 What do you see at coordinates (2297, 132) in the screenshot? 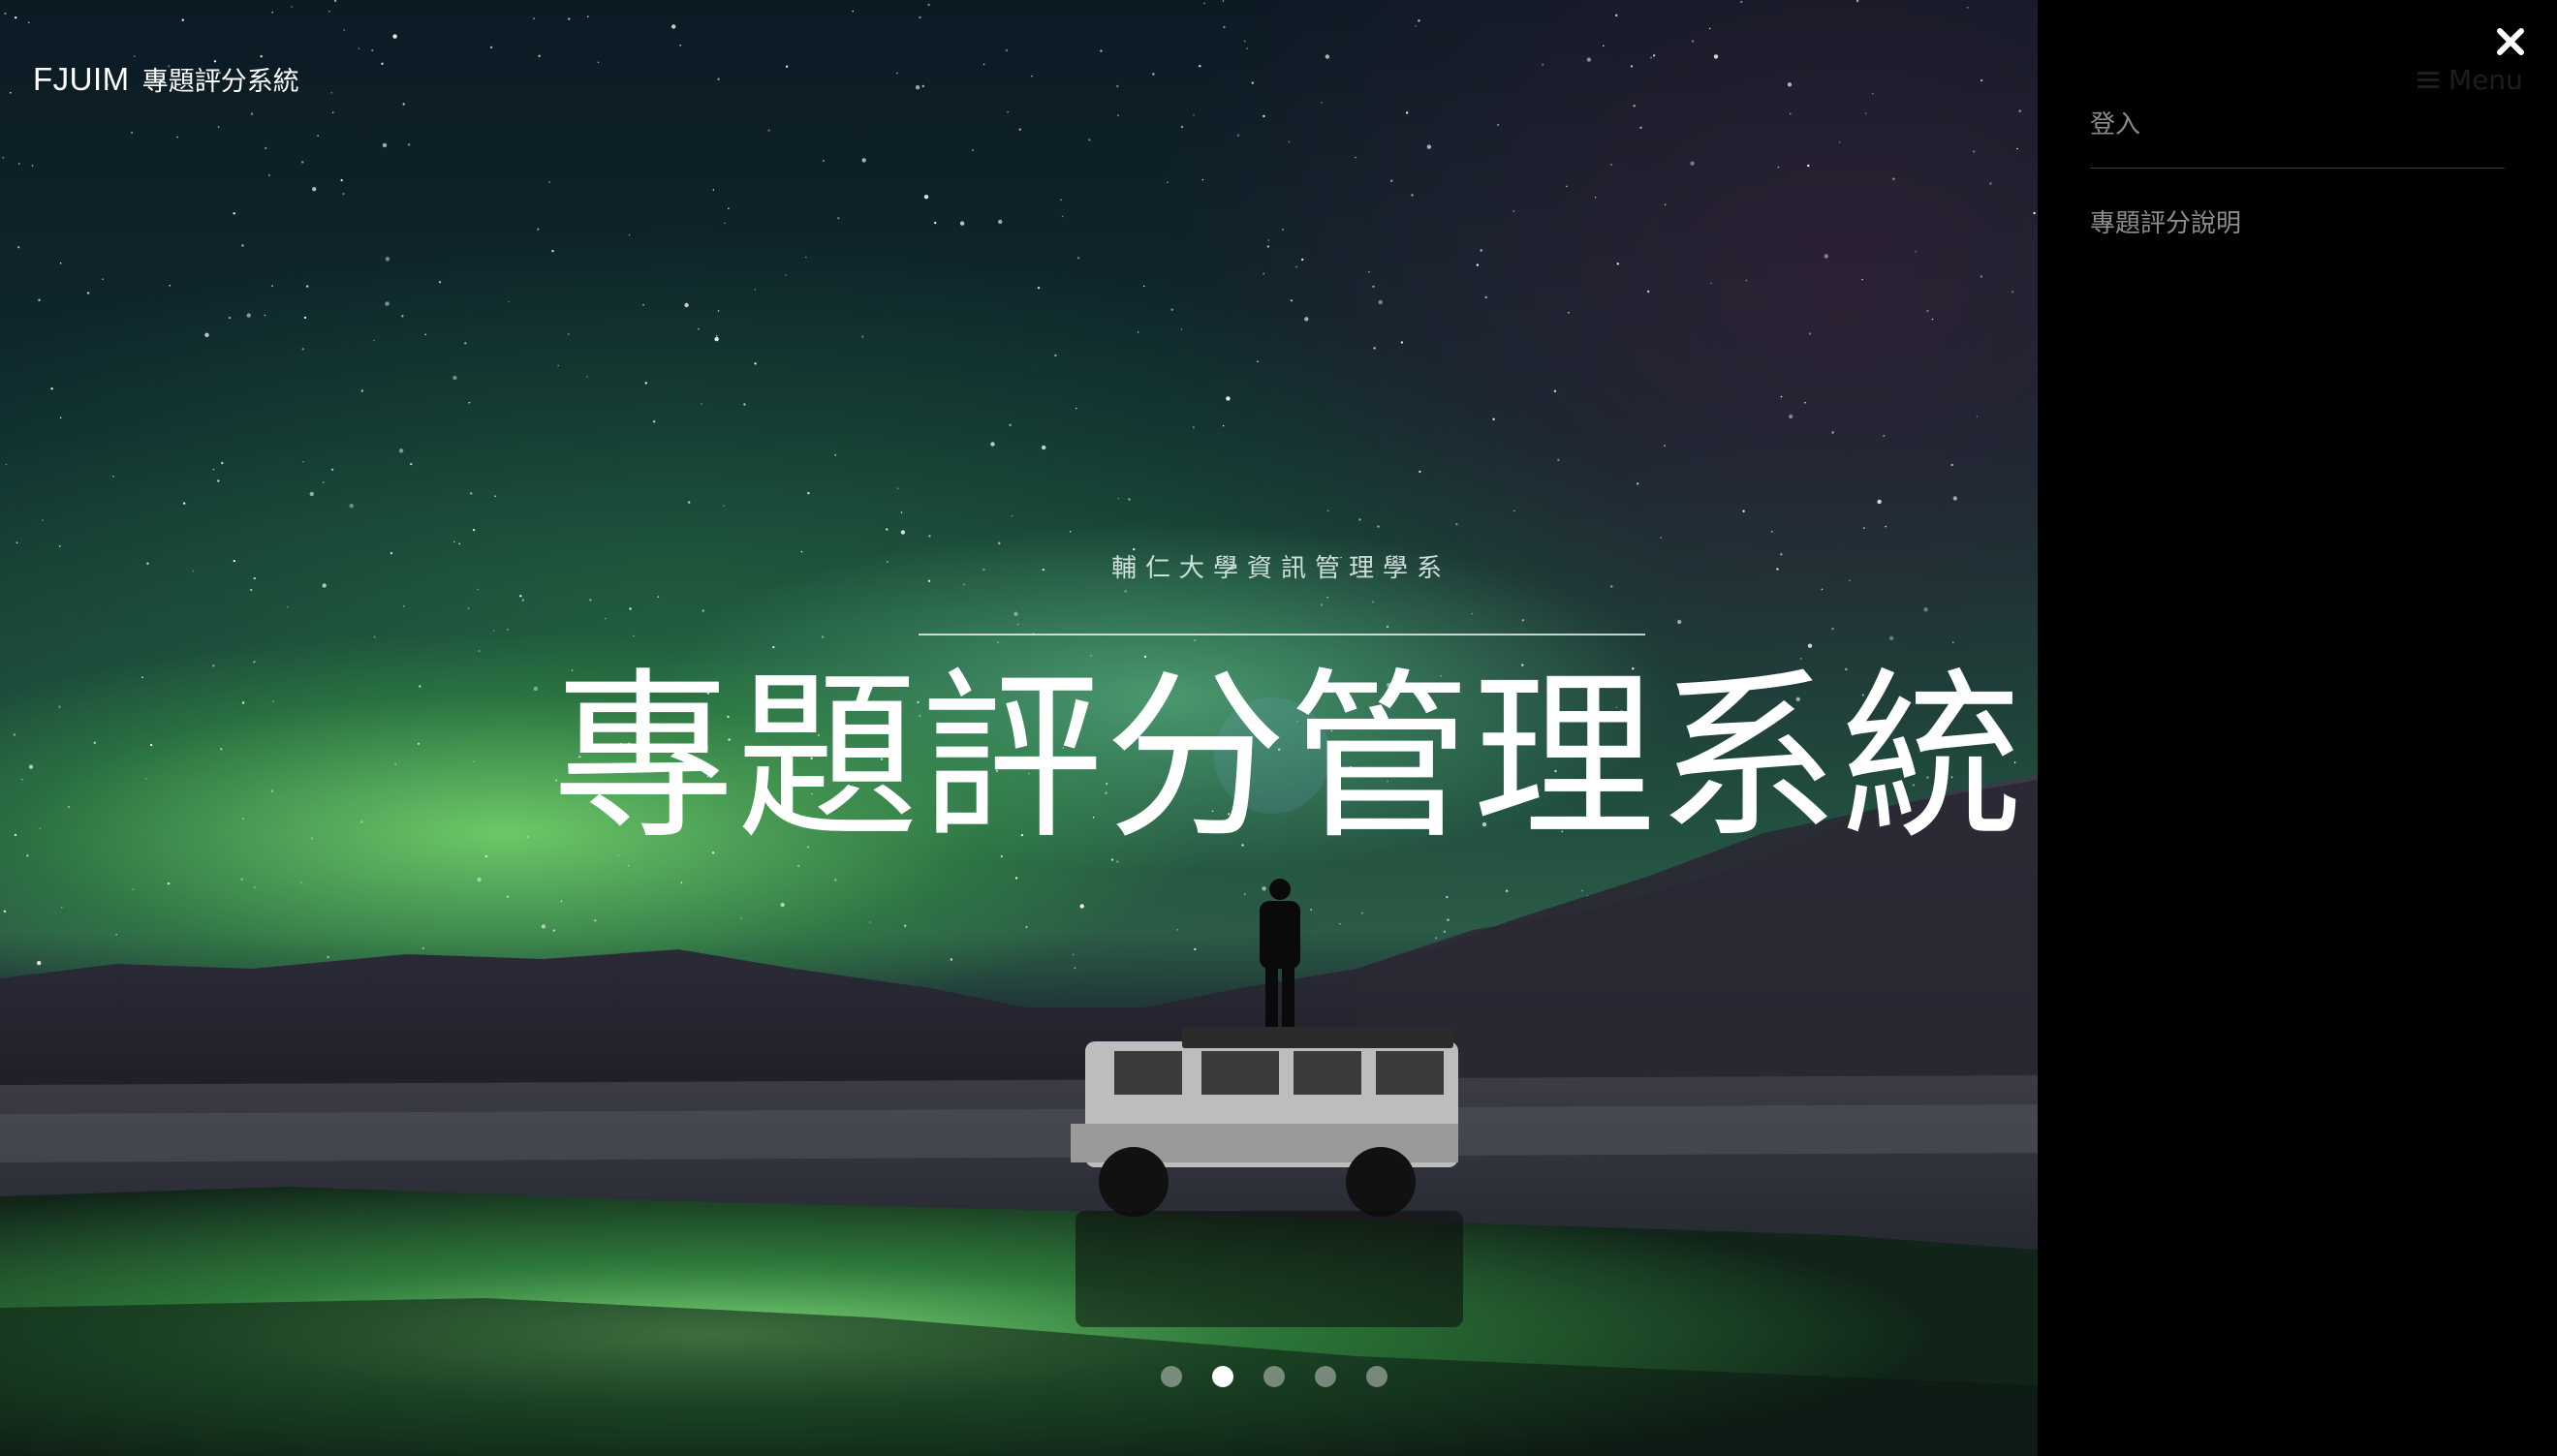
I see `menu-item-login: 登入` at bounding box center [2297, 132].